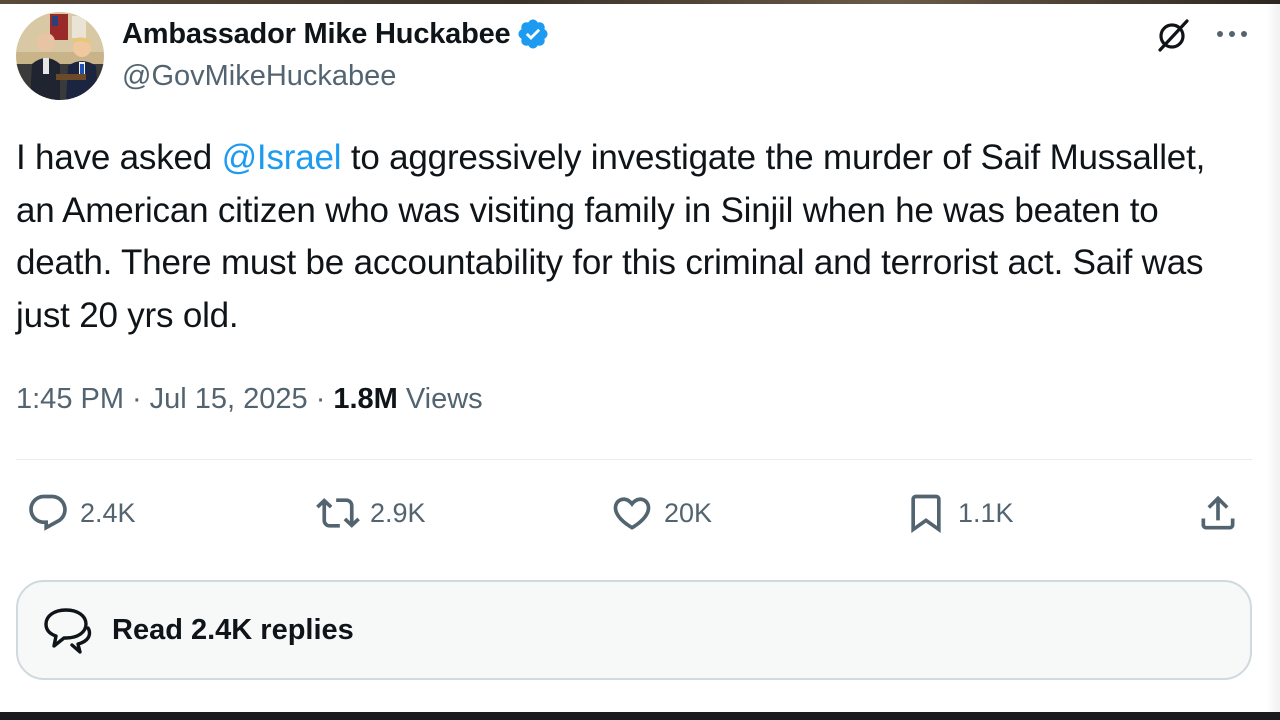 This screenshot has height=720, width=1280. I want to click on repost-button: 2.9K, so click(371, 513).